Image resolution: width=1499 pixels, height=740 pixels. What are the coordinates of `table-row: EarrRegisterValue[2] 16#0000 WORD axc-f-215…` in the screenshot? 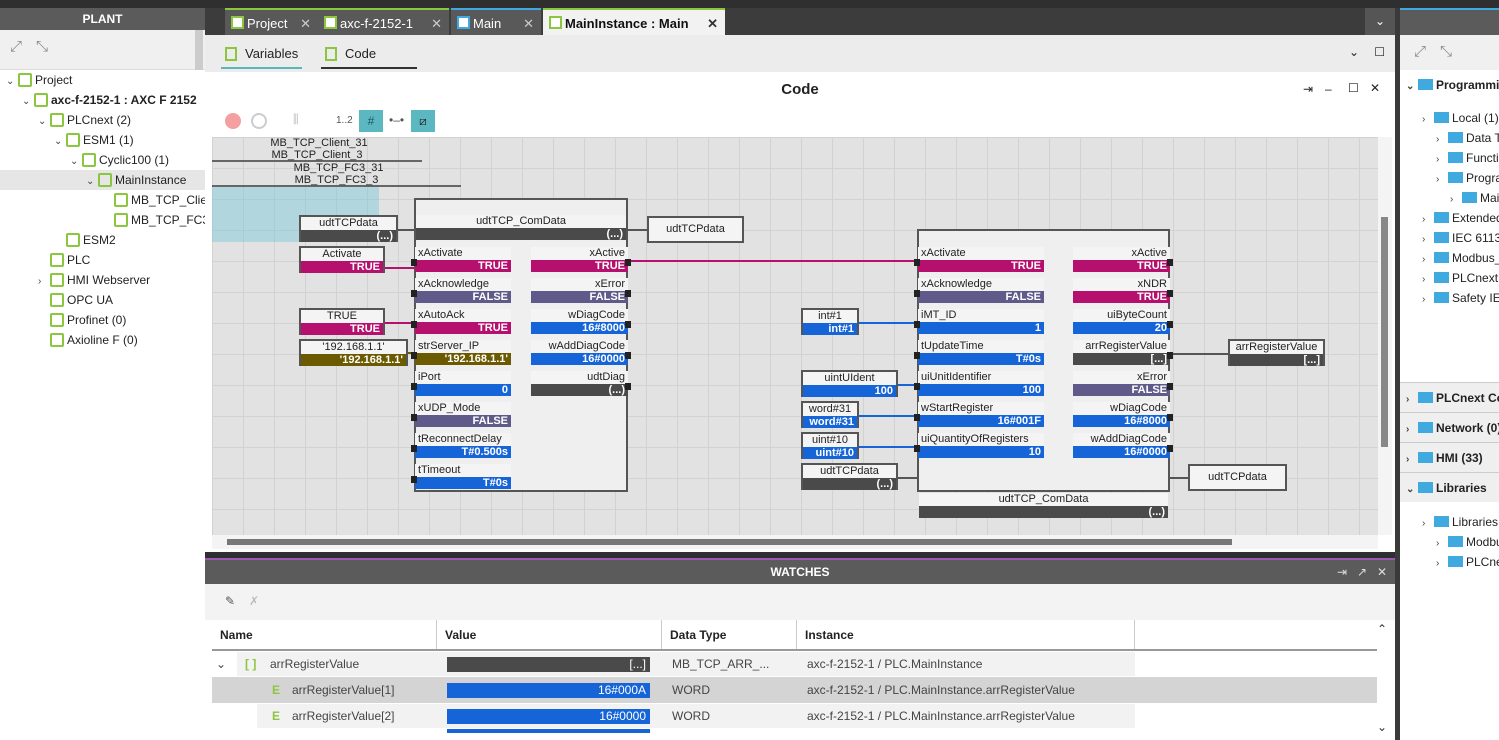 It's located at (794, 716).